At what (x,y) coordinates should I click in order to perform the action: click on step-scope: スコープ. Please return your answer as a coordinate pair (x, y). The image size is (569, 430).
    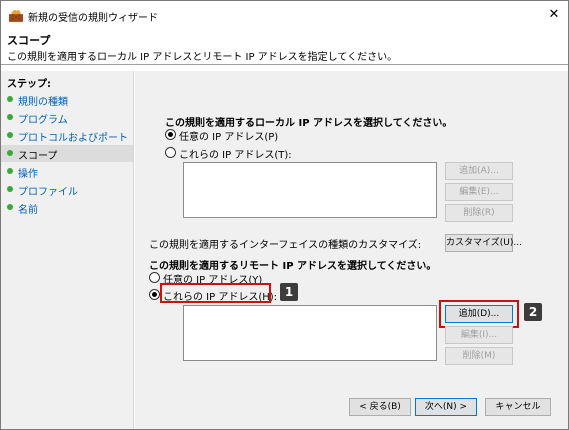
    Looking at the image, I should click on (67, 153).